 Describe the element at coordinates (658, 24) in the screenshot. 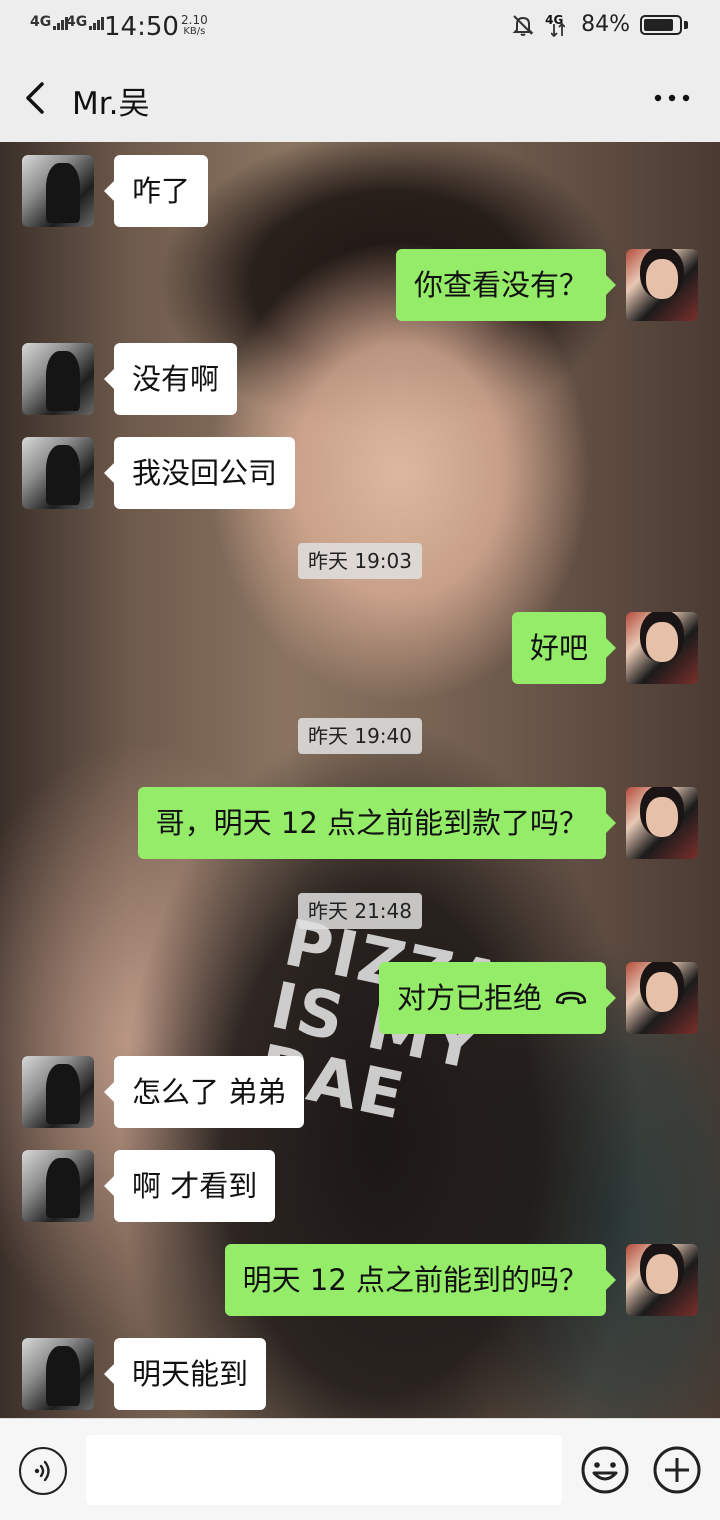

I see `battery-fill` at that location.